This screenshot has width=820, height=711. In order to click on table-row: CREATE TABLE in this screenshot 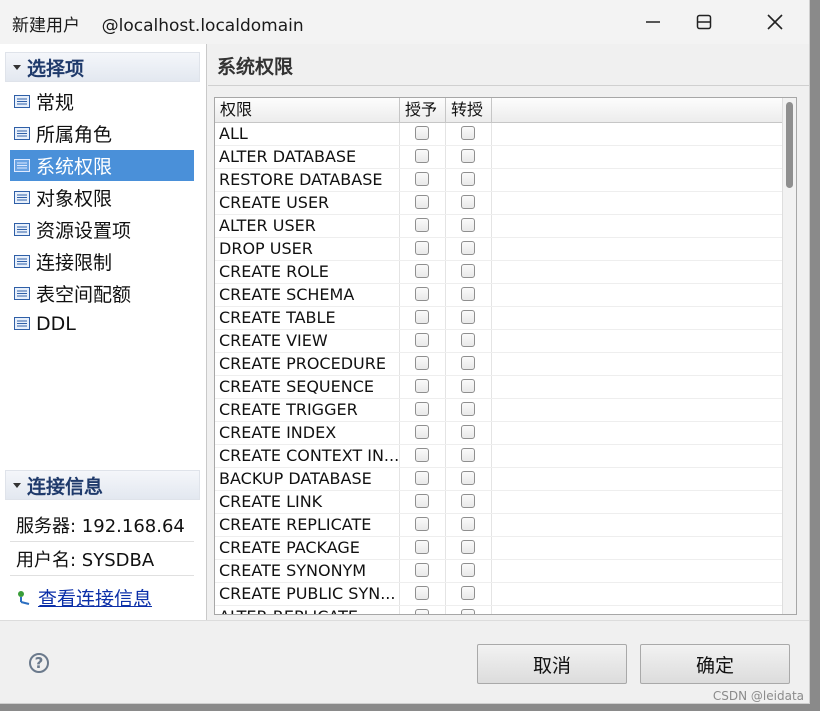, I will do `click(505, 318)`.